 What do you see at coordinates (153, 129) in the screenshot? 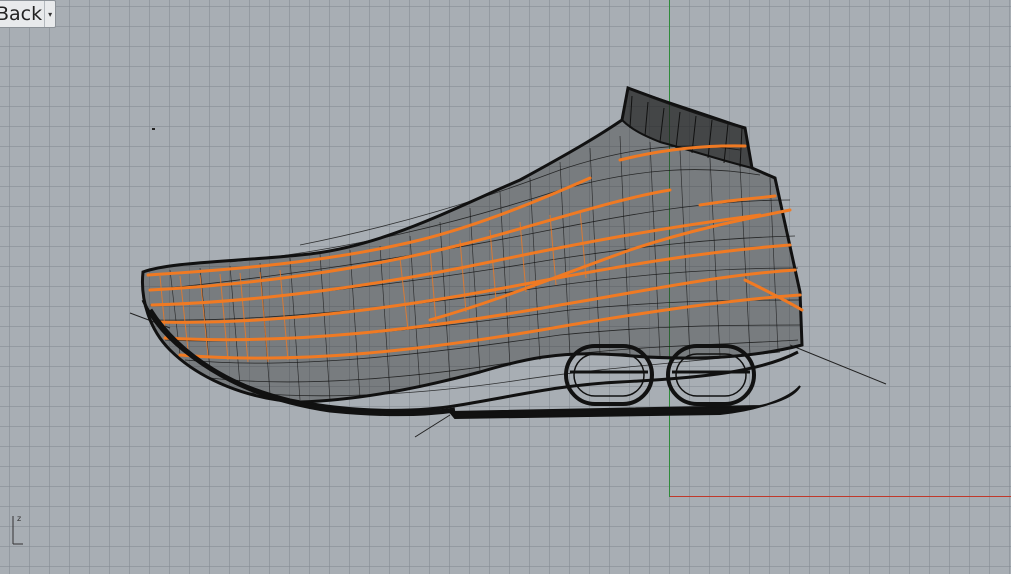
I see `stray-point` at bounding box center [153, 129].